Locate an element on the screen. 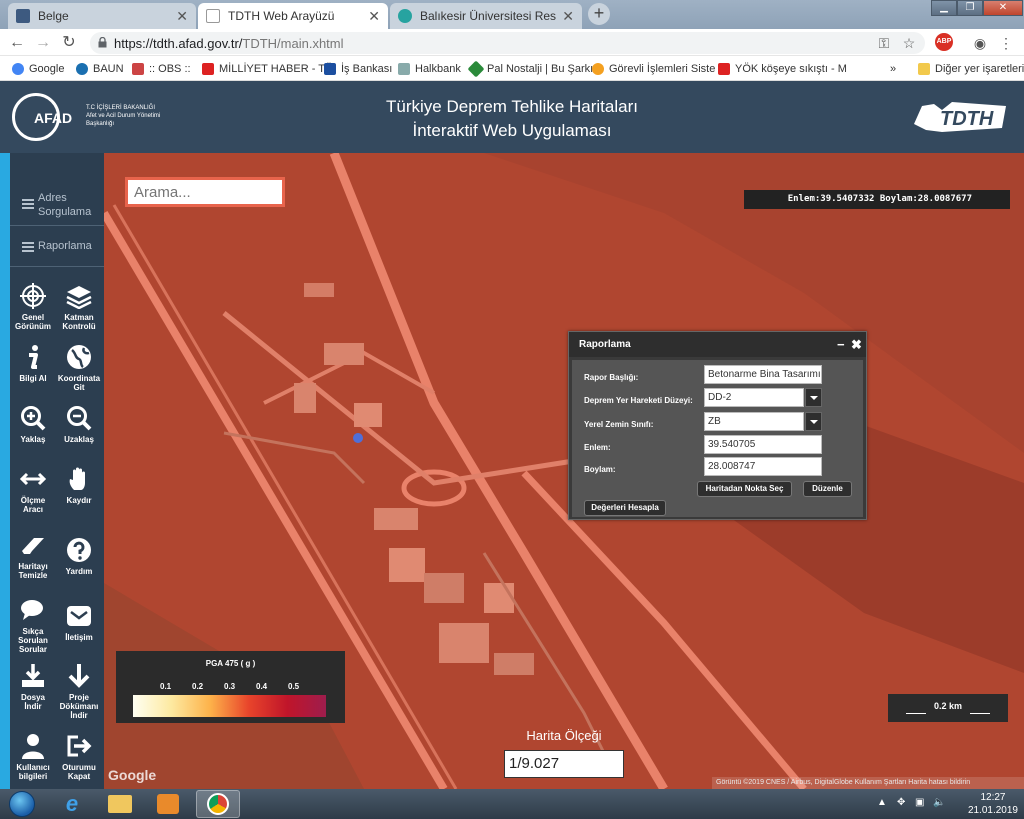 This screenshot has height=819, width=1024. tool-measure: Ölçme Aracı is located at coordinates (33, 490).